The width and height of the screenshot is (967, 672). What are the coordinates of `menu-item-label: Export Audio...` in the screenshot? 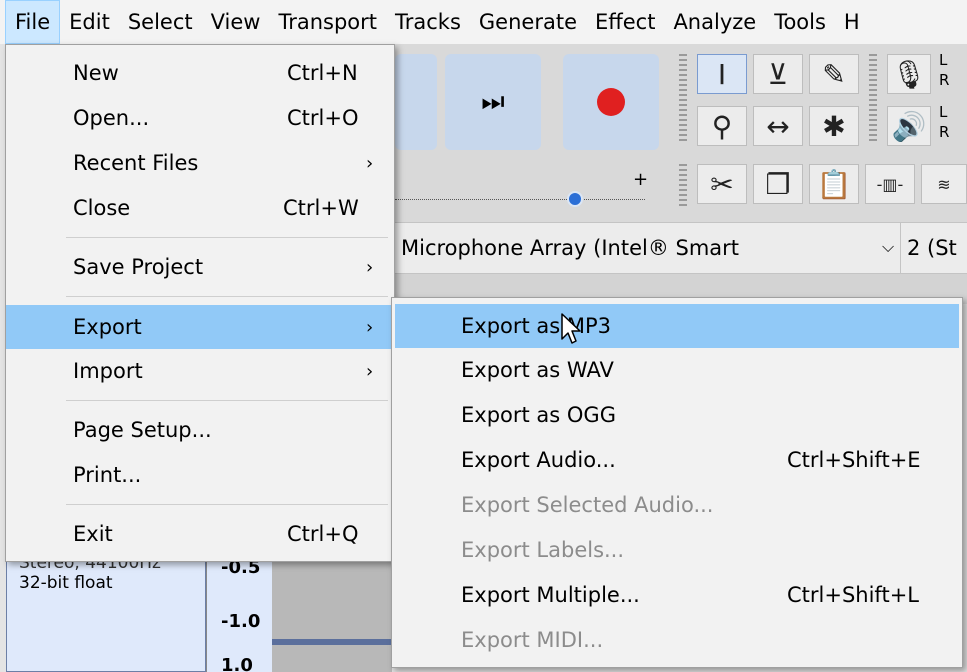 It's located at (538, 460).